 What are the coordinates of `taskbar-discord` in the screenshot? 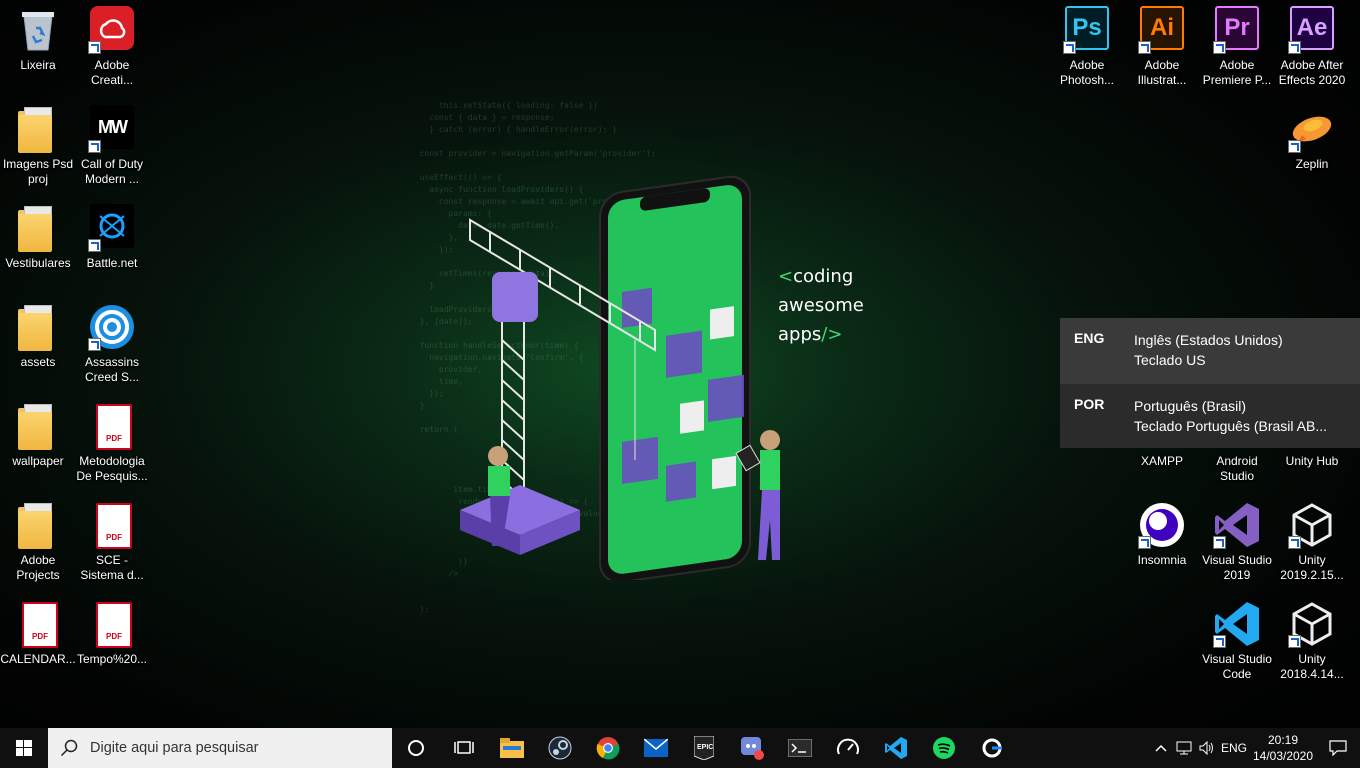 It's located at (752, 748).